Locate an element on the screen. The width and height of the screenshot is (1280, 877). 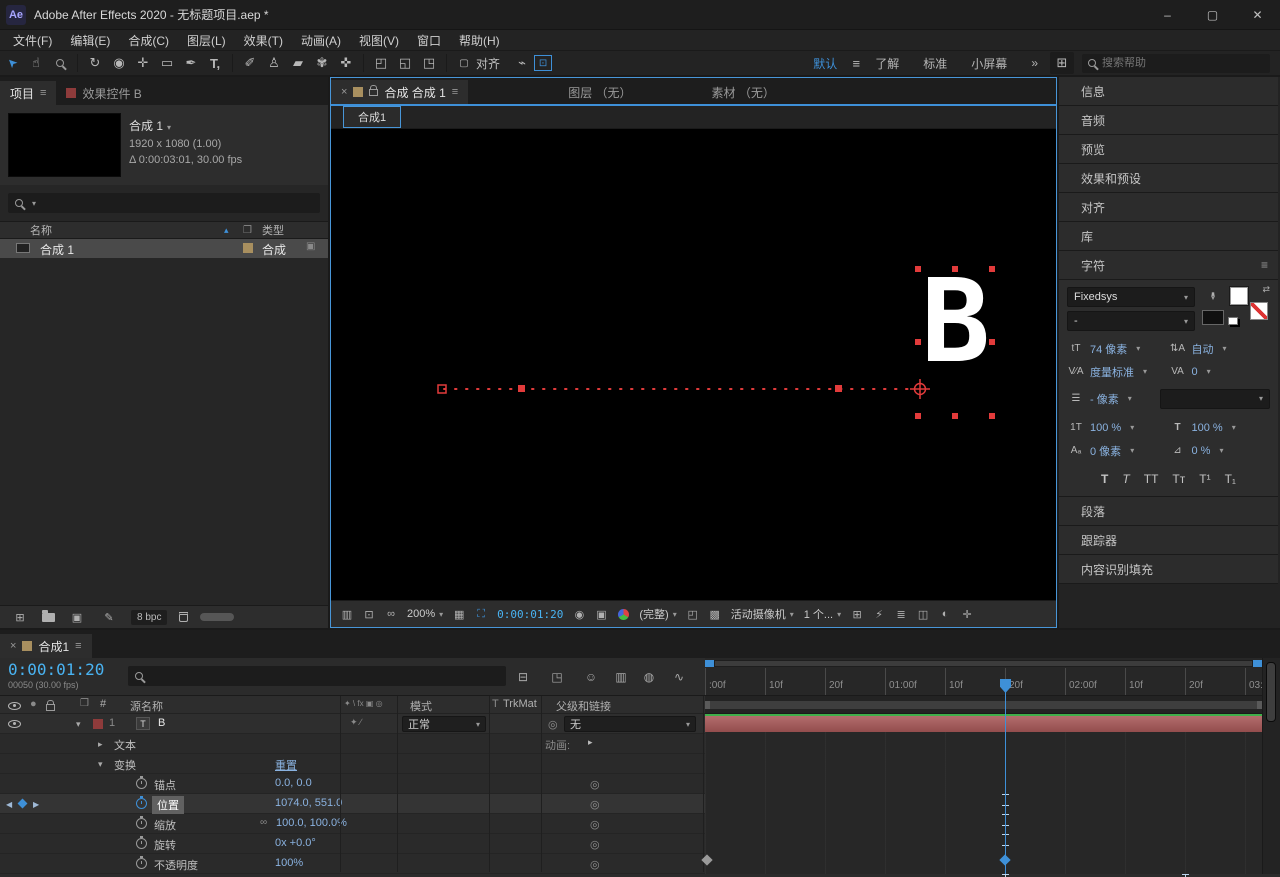
eraser-tool: ▰ is located at coordinates (298, 63).